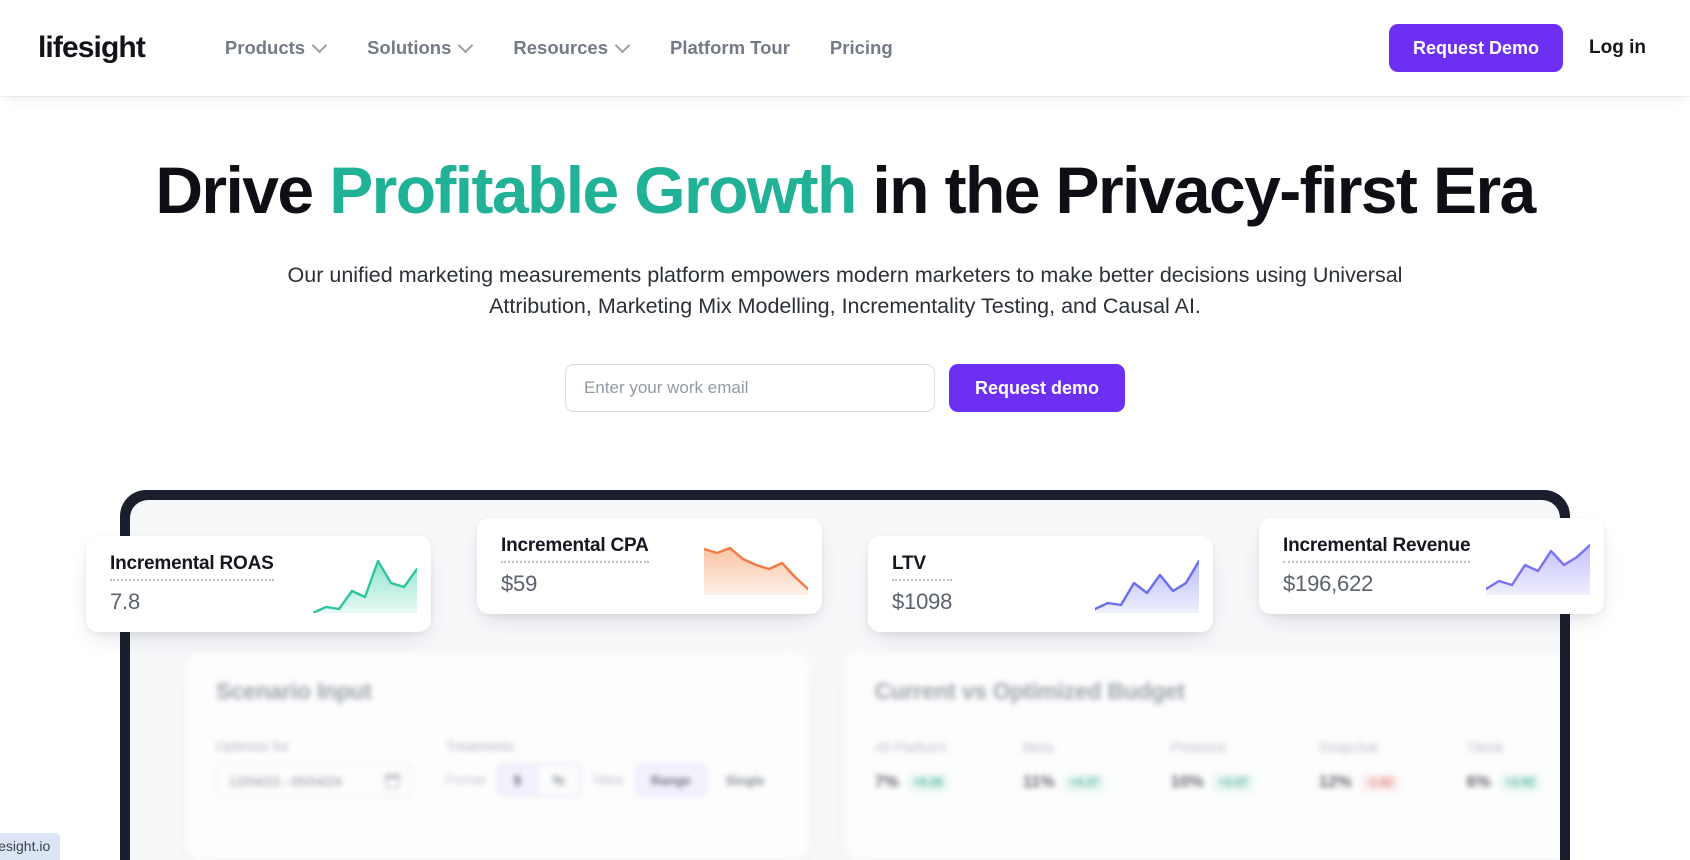  I want to click on budget-delta: -1.62, so click(1379, 782).